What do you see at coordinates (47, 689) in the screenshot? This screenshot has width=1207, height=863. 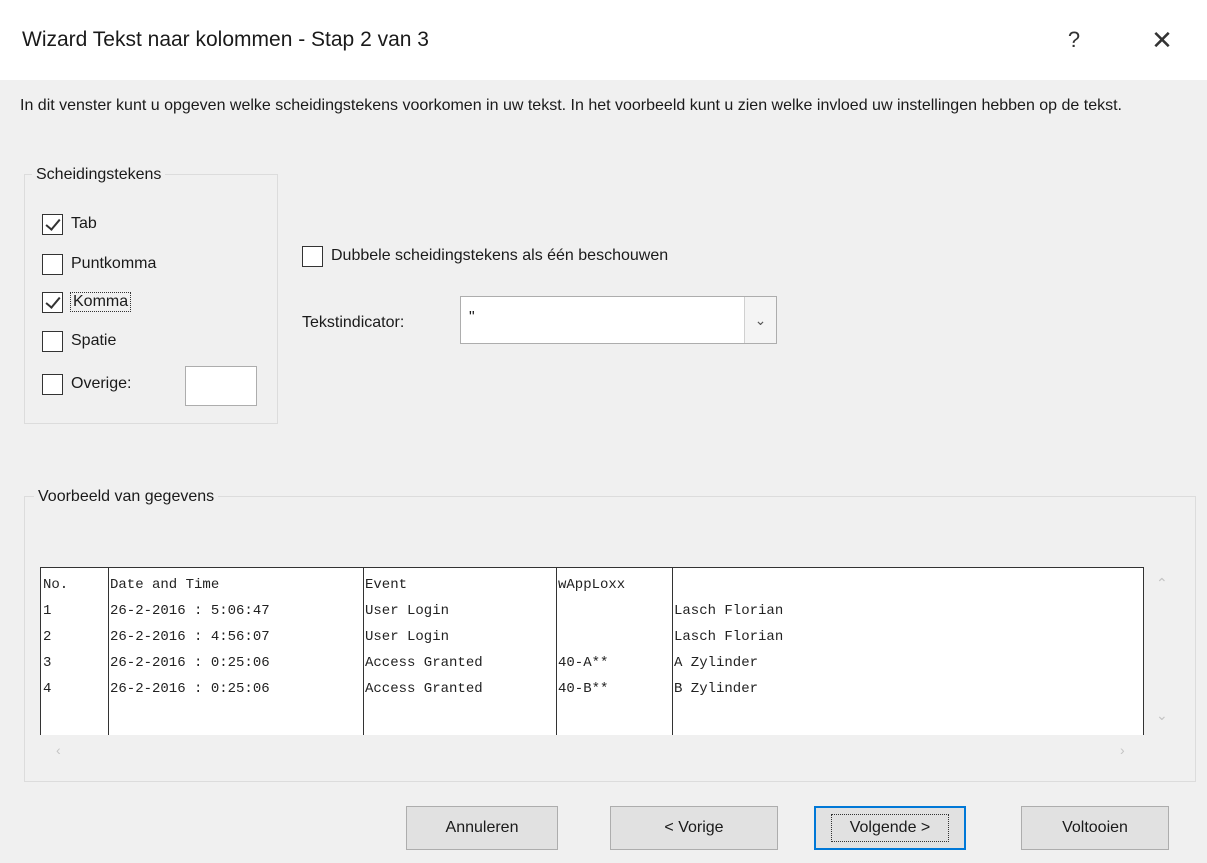 I see `preview-cell: 4` at bounding box center [47, 689].